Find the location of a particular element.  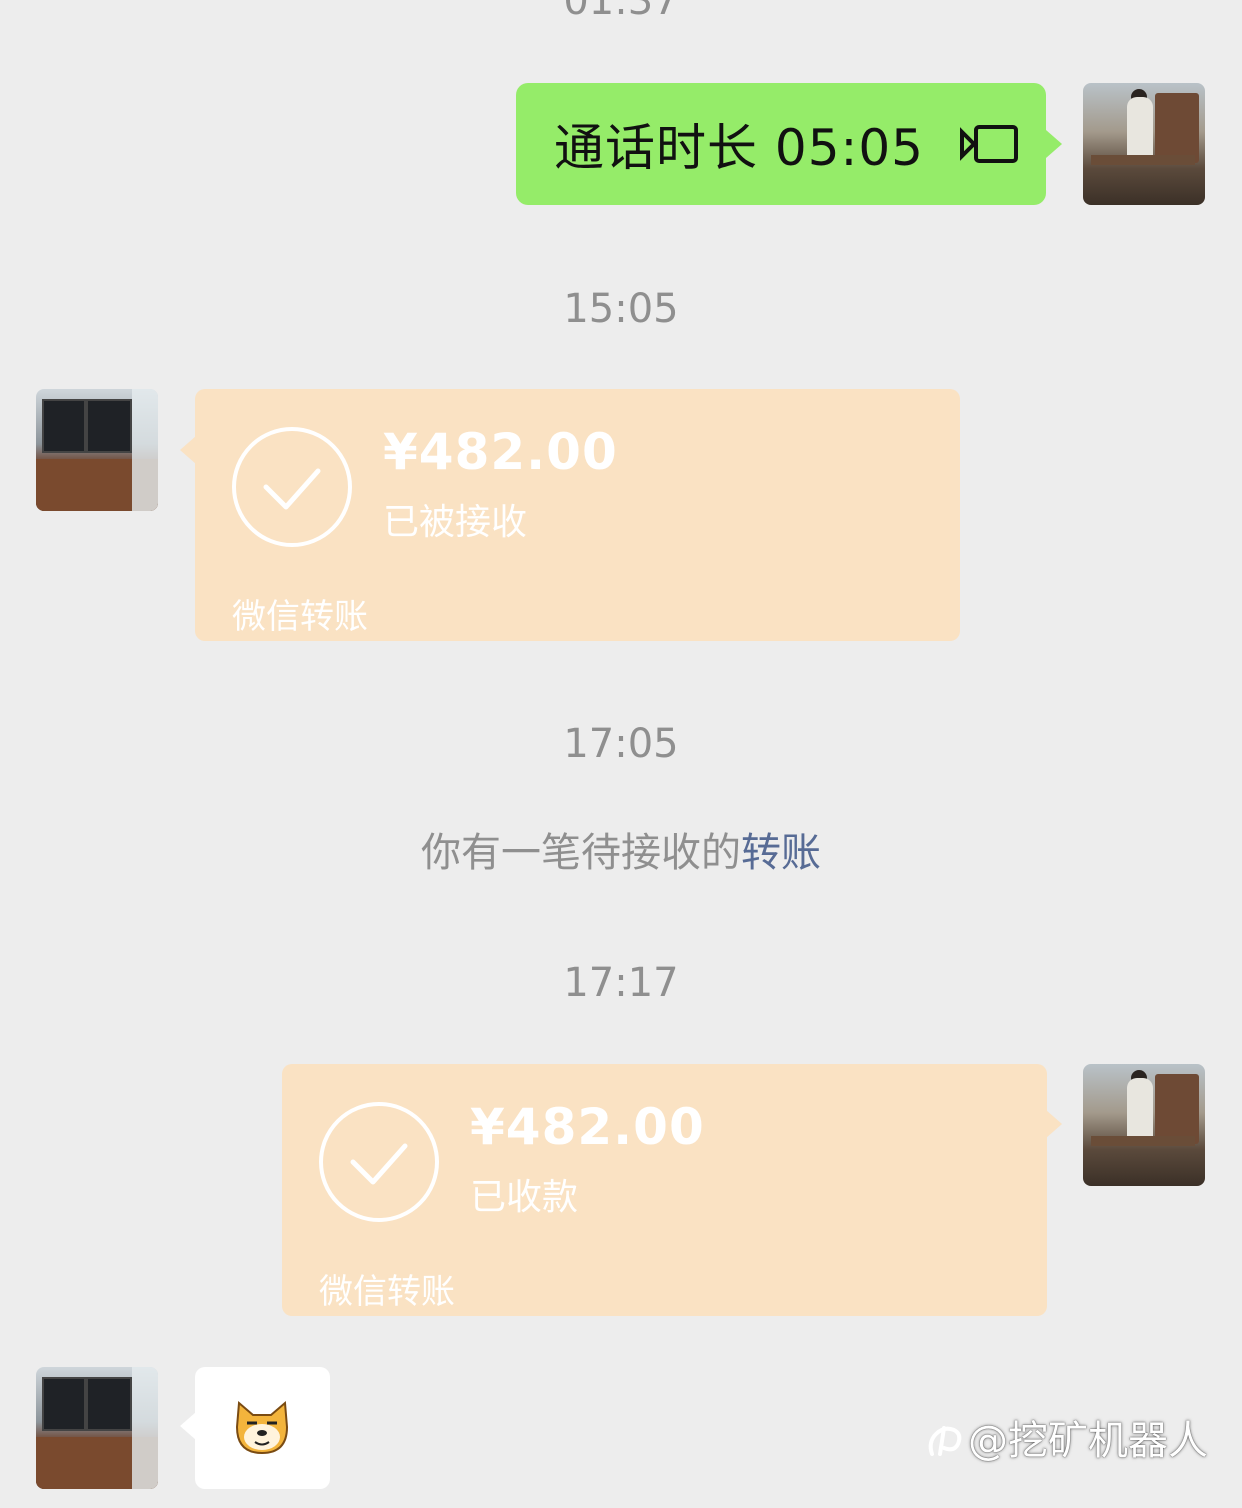

timestamp: 15:05 is located at coordinates (621, 309).